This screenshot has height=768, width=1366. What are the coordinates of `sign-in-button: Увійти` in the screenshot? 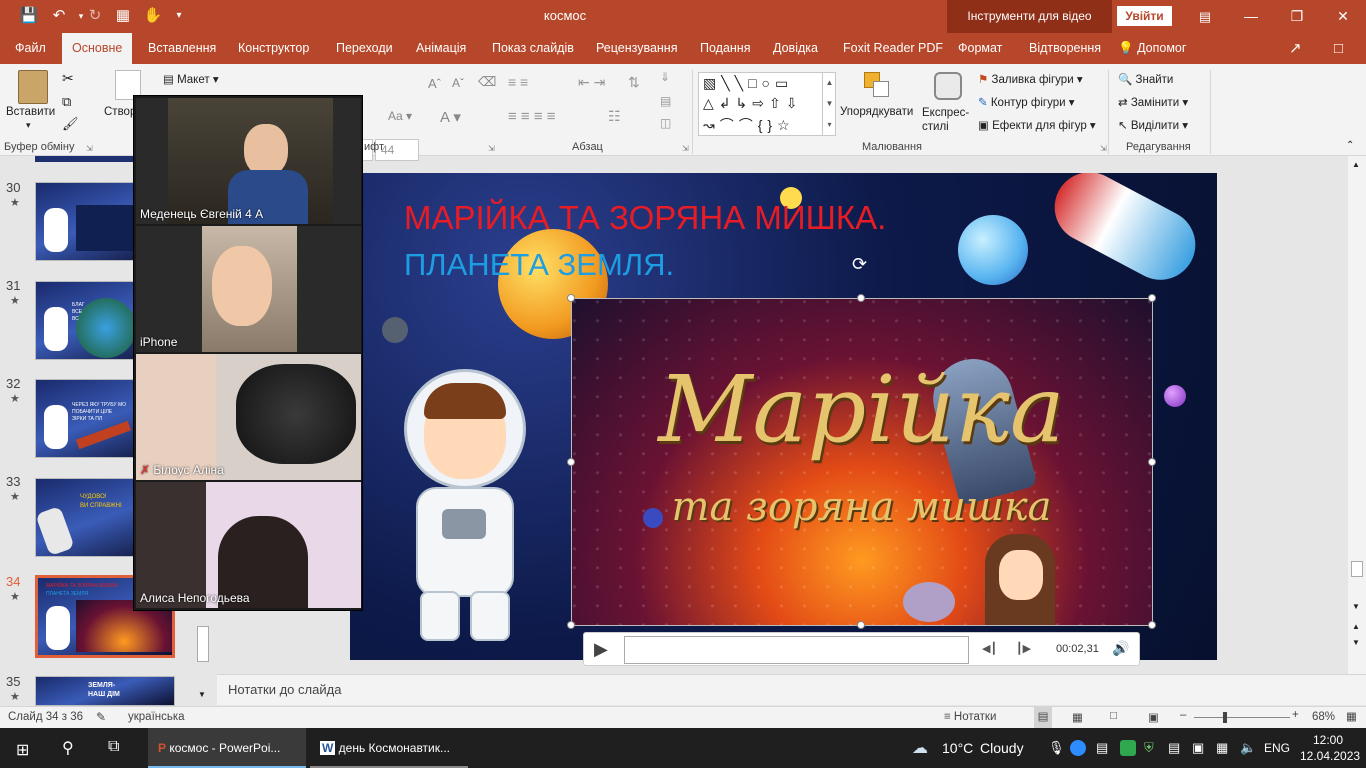 It's located at (1144, 16).